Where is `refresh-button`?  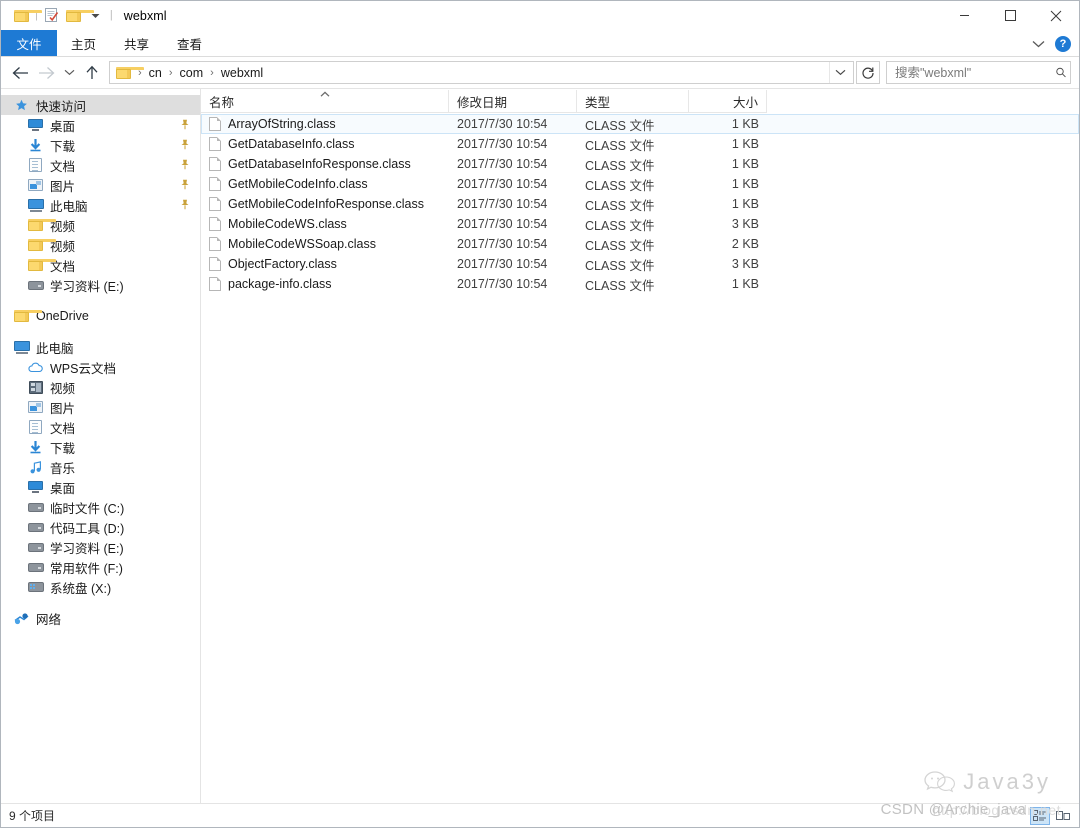 refresh-button is located at coordinates (868, 72).